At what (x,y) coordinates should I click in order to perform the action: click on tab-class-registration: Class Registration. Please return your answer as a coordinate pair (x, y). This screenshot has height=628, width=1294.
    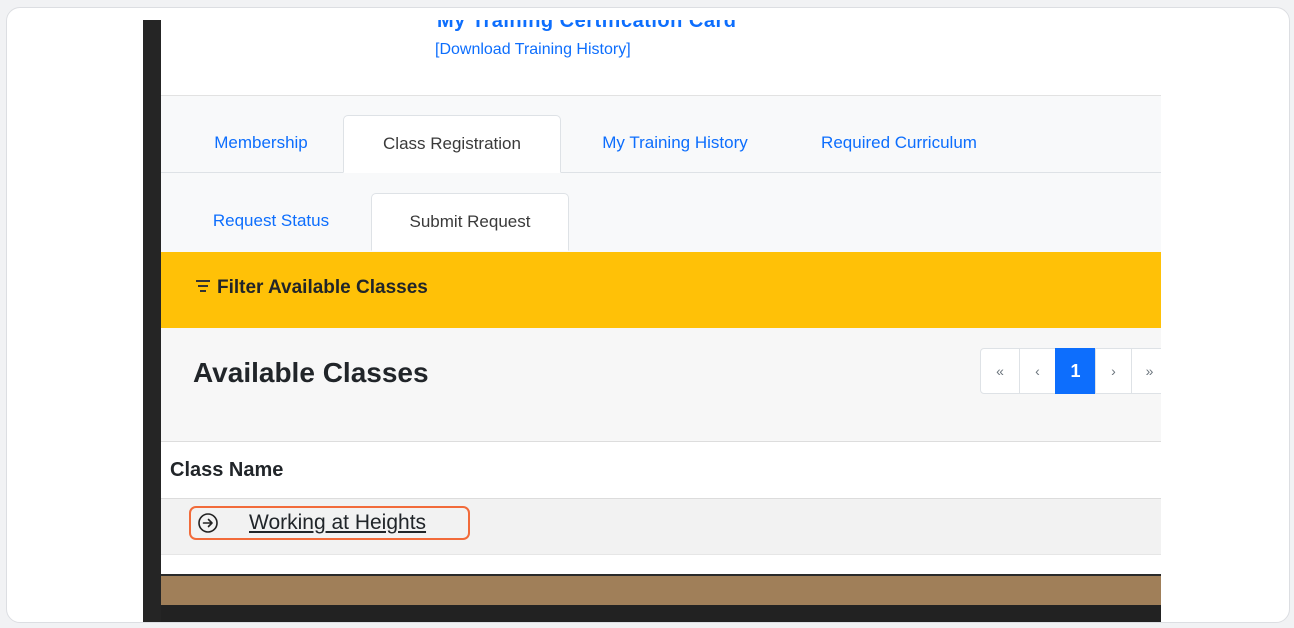
    Looking at the image, I should click on (452, 144).